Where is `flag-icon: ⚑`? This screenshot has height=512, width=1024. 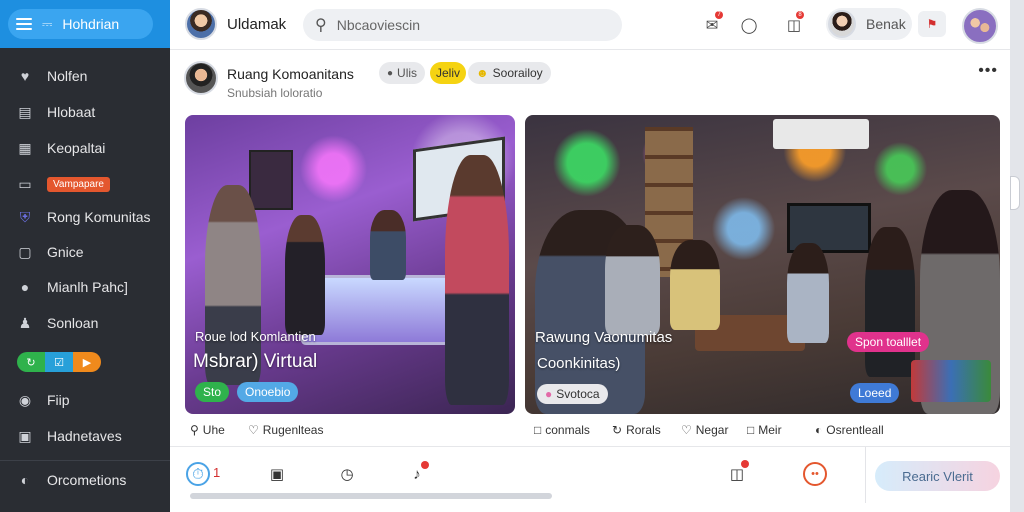
flag-icon: ⚑ is located at coordinates (932, 24).